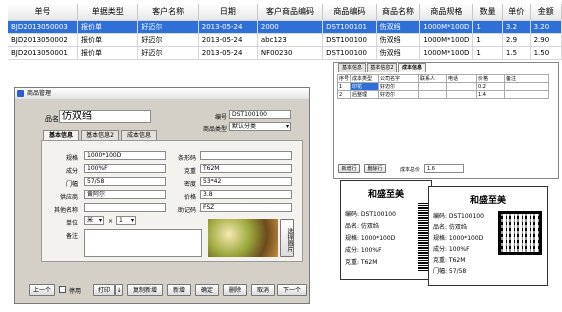 The image size is (562, 312). What do you see at coordinates (168, 12) in the screenshot?
I see `col-header: 客户名称` at bounding box center [168, 12].